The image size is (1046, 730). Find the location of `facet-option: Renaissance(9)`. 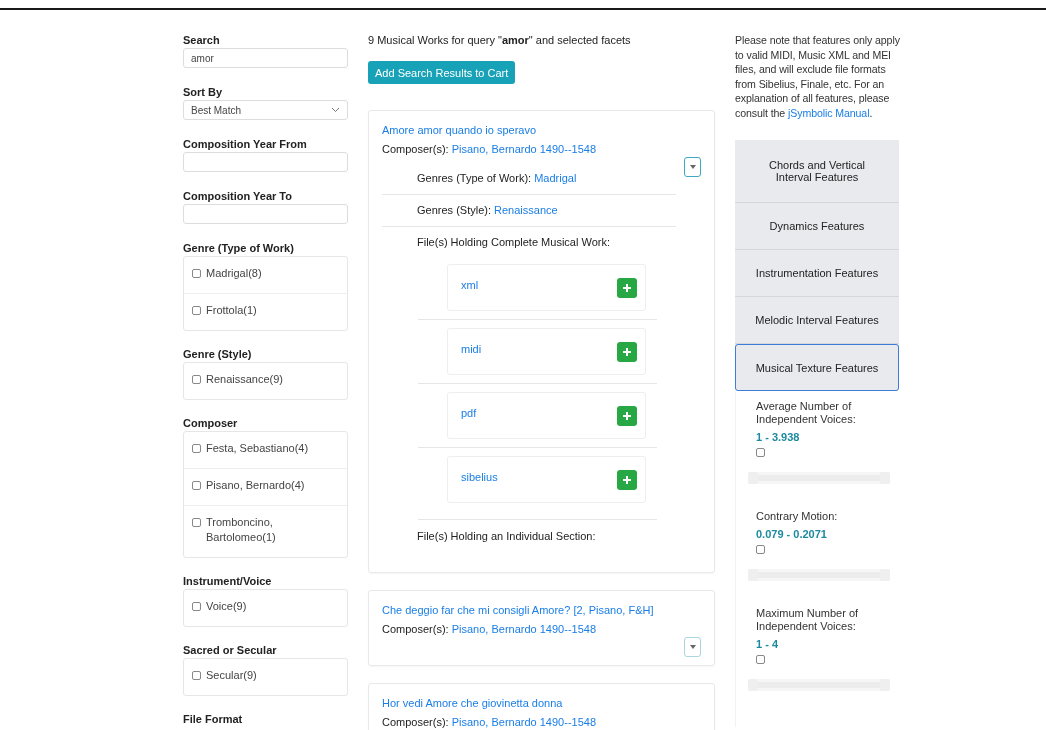

facet-option: Renaissance(9) is located at coordinates (245, 379).